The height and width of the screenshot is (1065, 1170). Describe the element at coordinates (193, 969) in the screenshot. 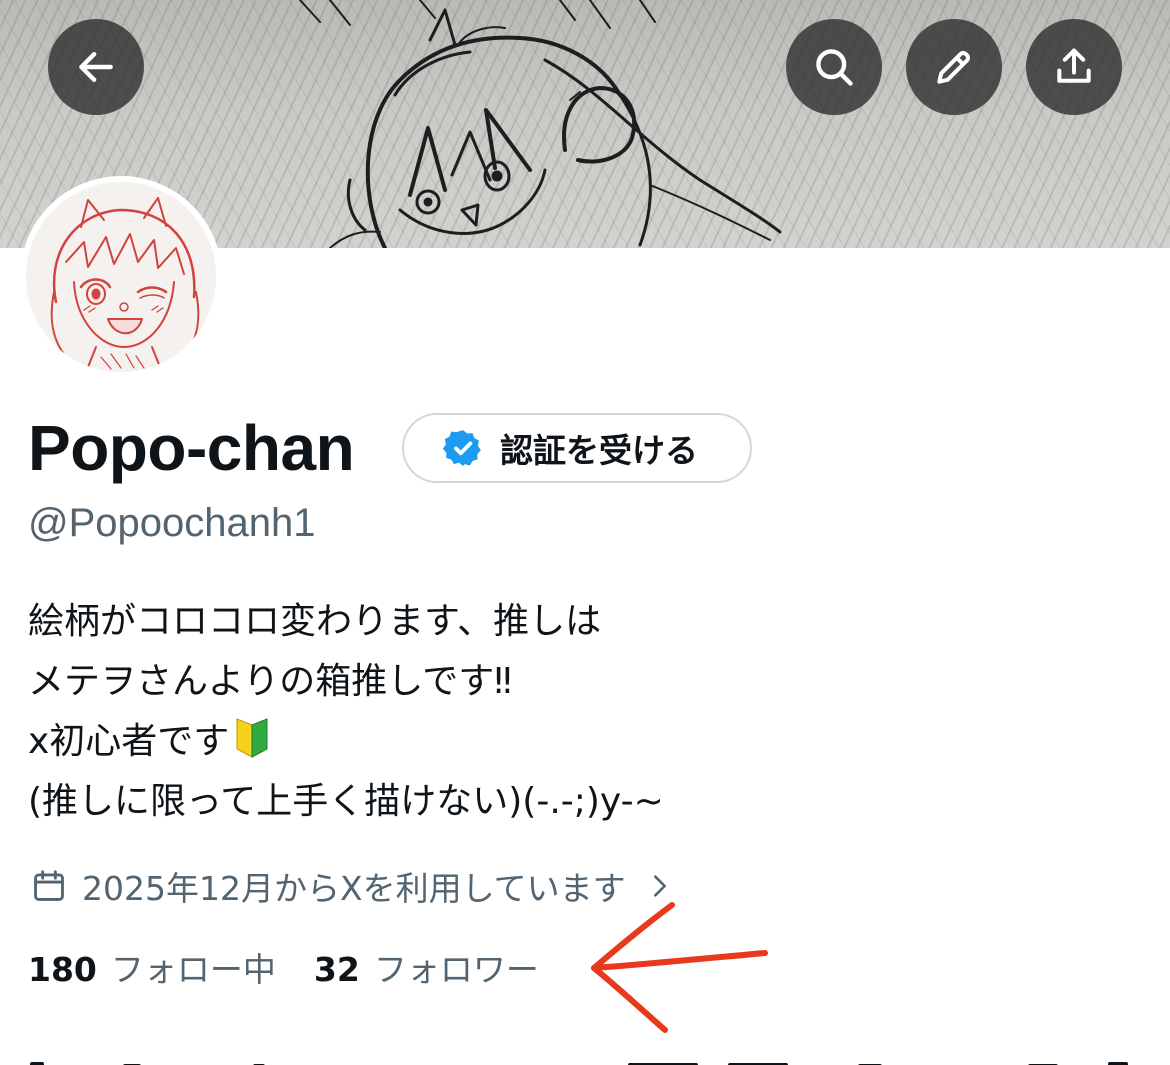

I see `following-label: フォロー中` at that location.